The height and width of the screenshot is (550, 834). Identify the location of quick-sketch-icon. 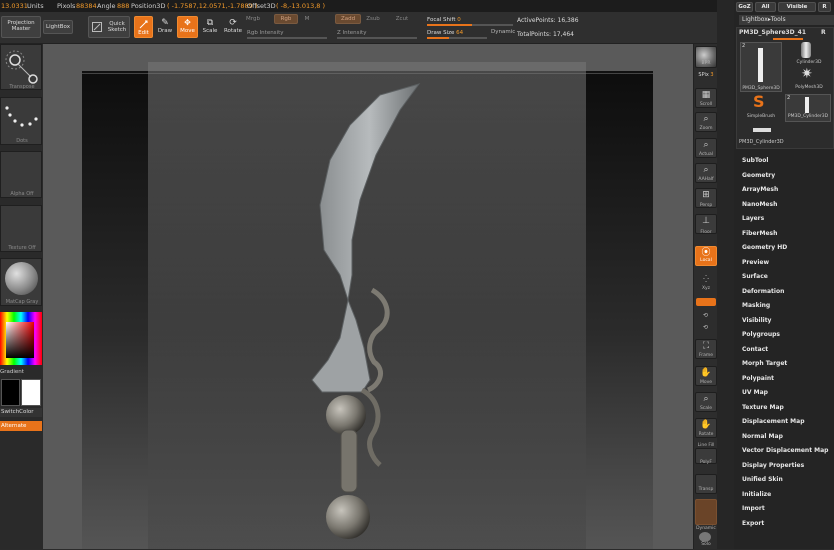
(97, 27).